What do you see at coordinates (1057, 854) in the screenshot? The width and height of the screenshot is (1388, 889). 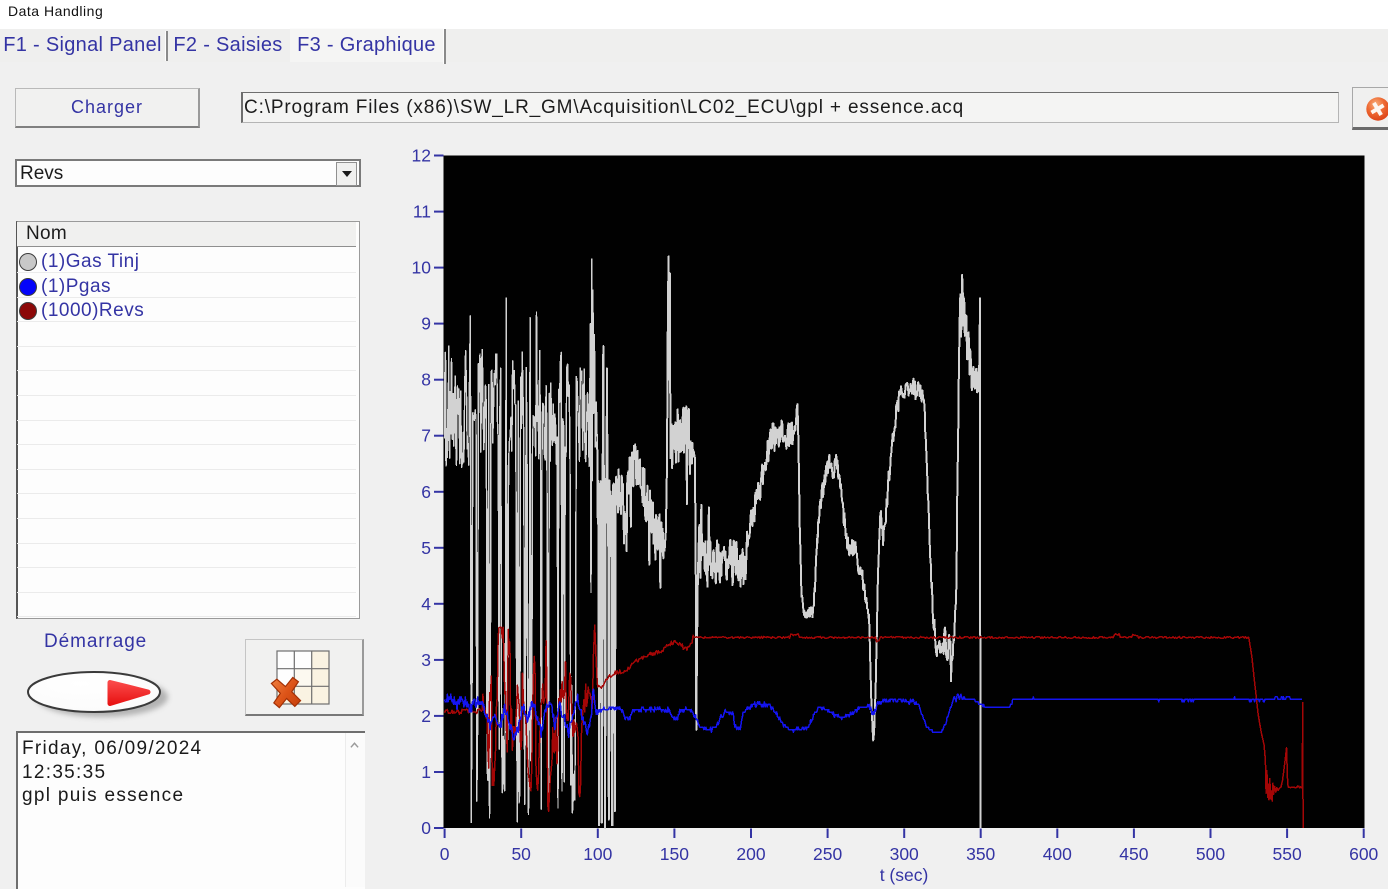 I see `svg-text: 400` at bounding box center [1057, 854].